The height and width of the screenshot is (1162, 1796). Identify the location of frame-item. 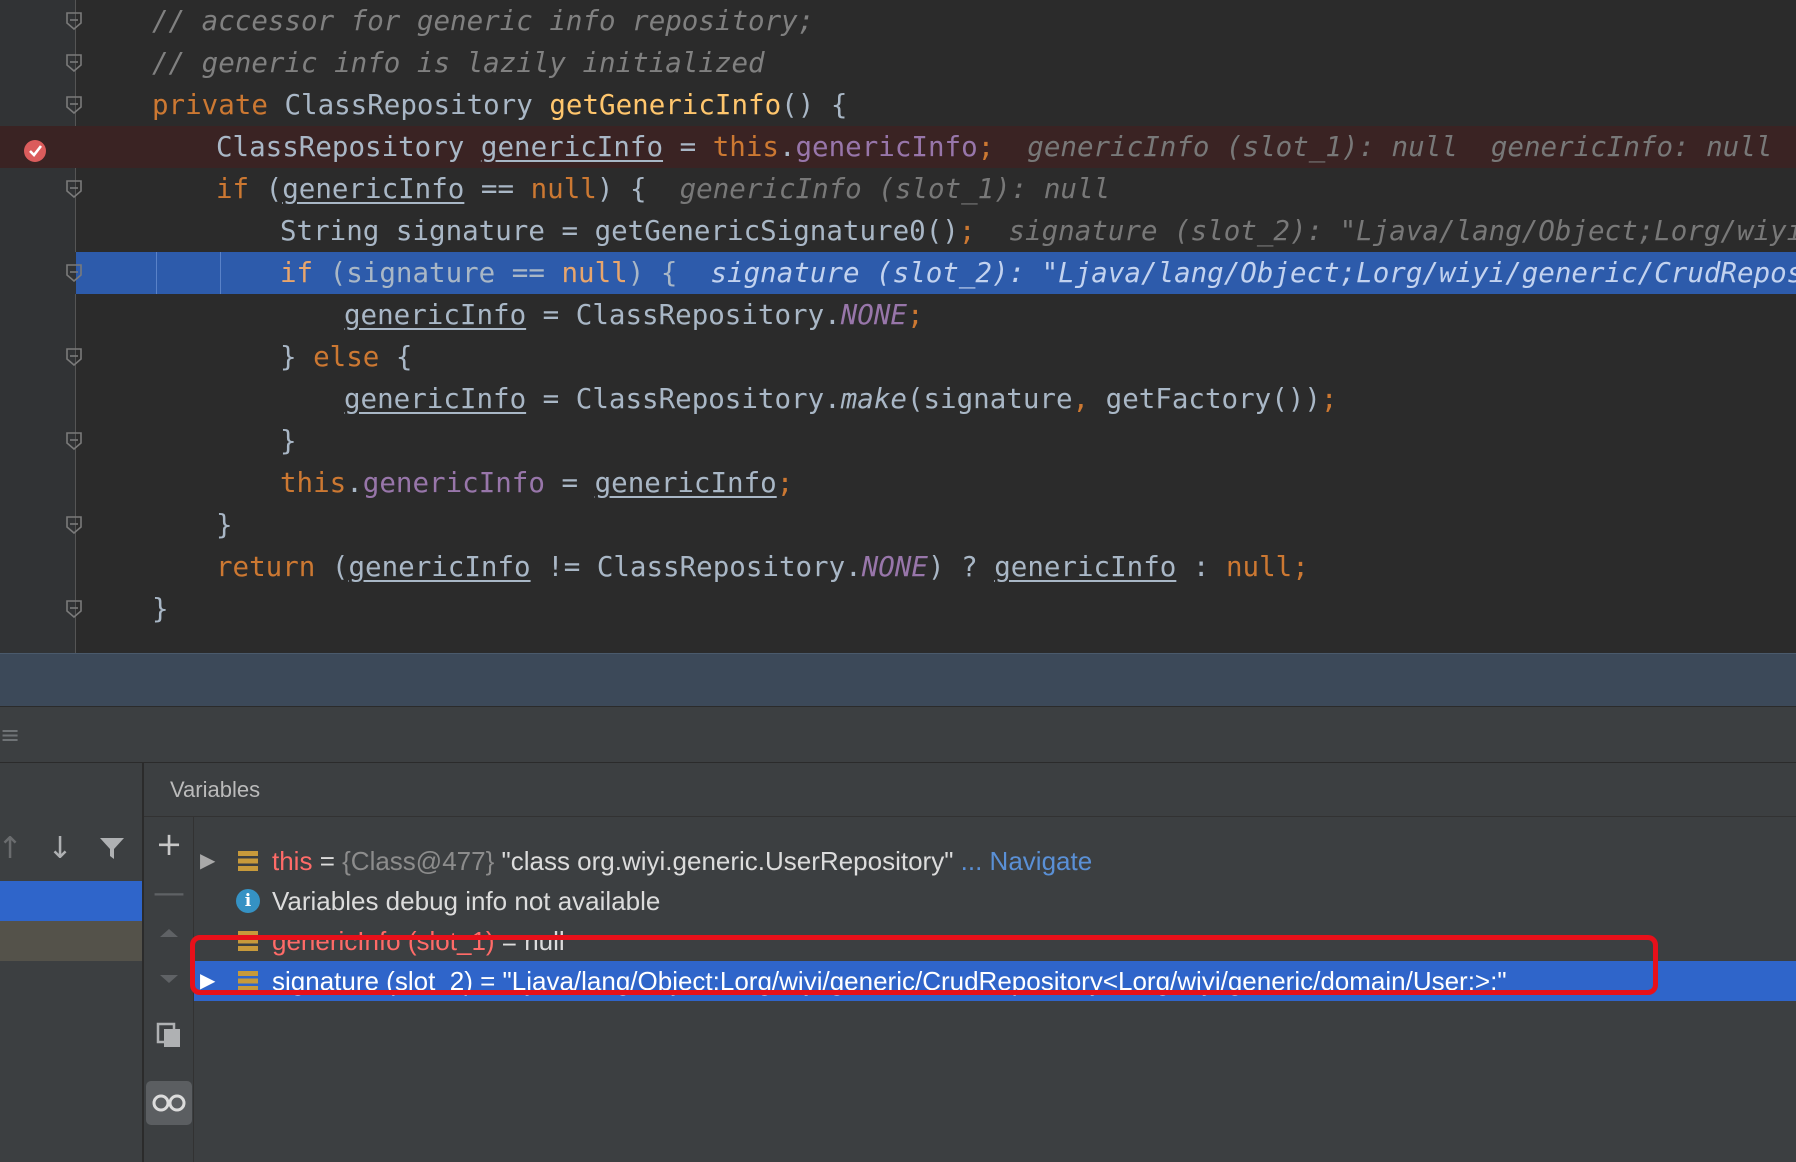
(71, 941).